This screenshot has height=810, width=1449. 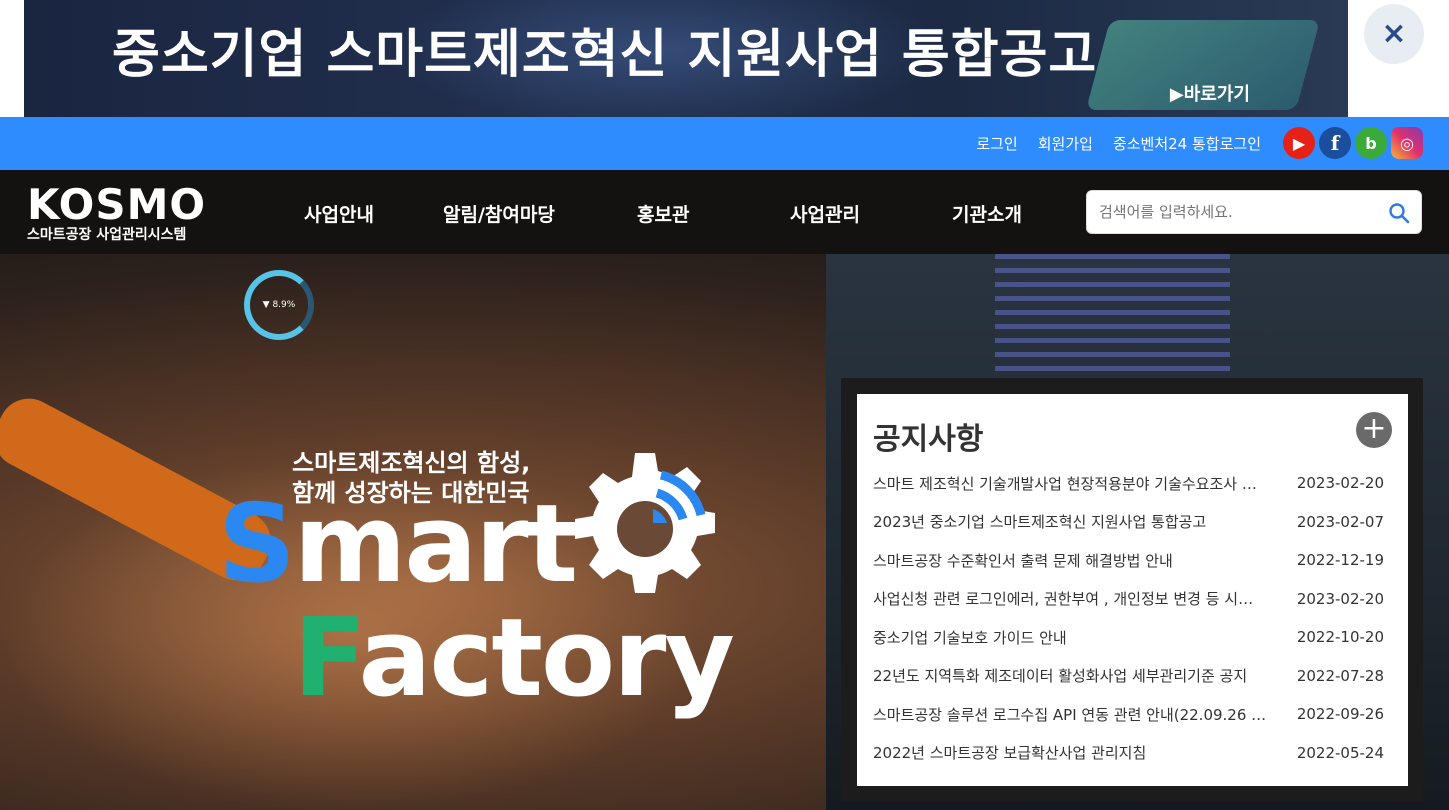 What do you see at coordinates (1340, 675) in the screenshot?
I see `notice-item-date: 2022-07-28` at bounding box center [1340, 675].